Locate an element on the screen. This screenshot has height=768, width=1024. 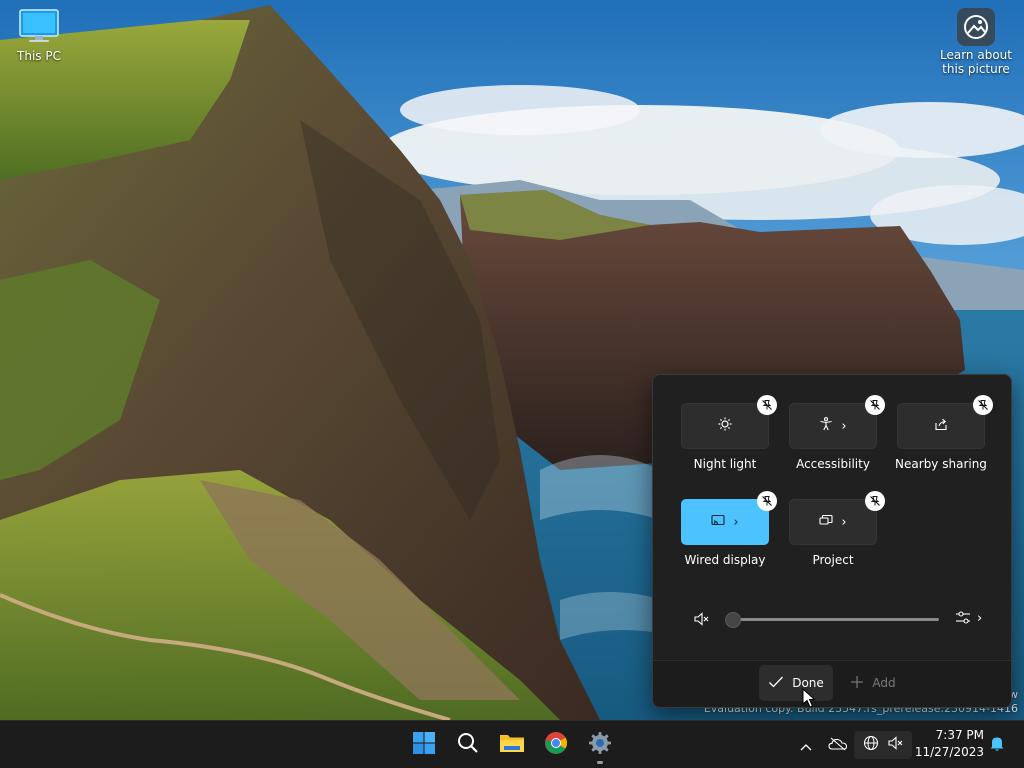
project-icon is located at coordinates (826, 522).